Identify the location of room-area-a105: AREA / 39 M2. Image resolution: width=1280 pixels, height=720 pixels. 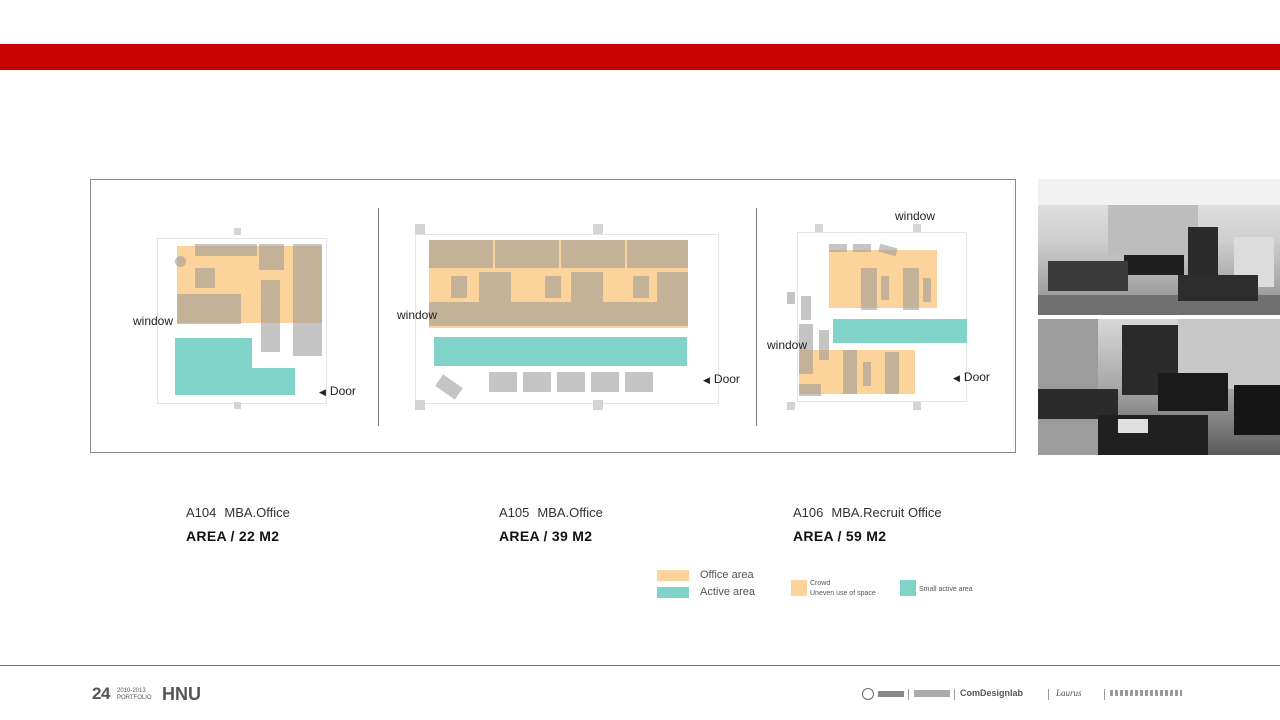
(546, 536).